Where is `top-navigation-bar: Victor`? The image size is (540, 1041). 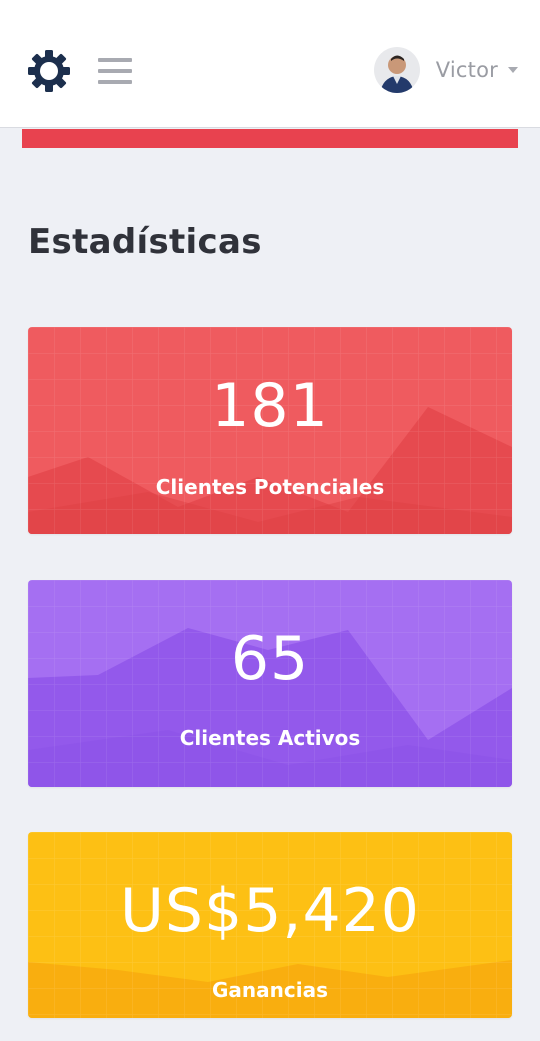
top-navigation-bar: Victor is located at coordinates (270, 64).